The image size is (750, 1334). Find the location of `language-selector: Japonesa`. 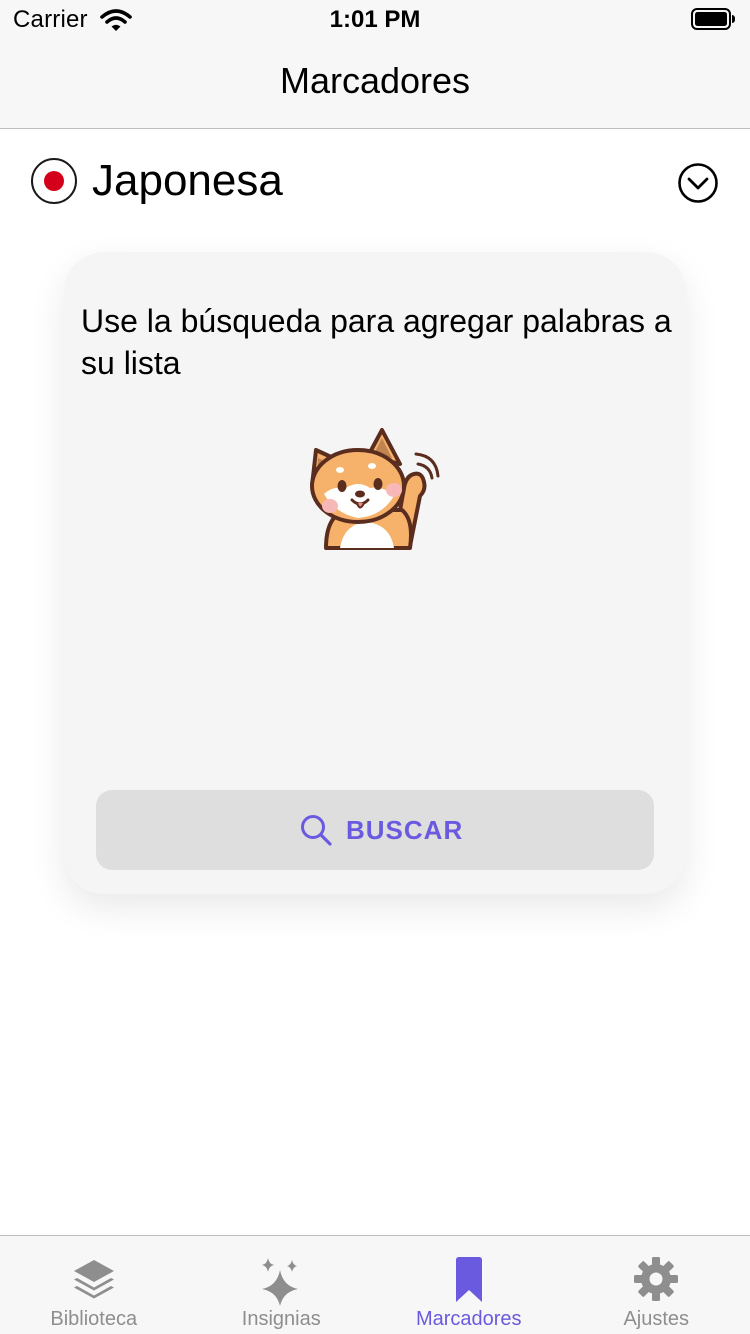

language-selector: Japonesa is located at coordinates (375, 184).